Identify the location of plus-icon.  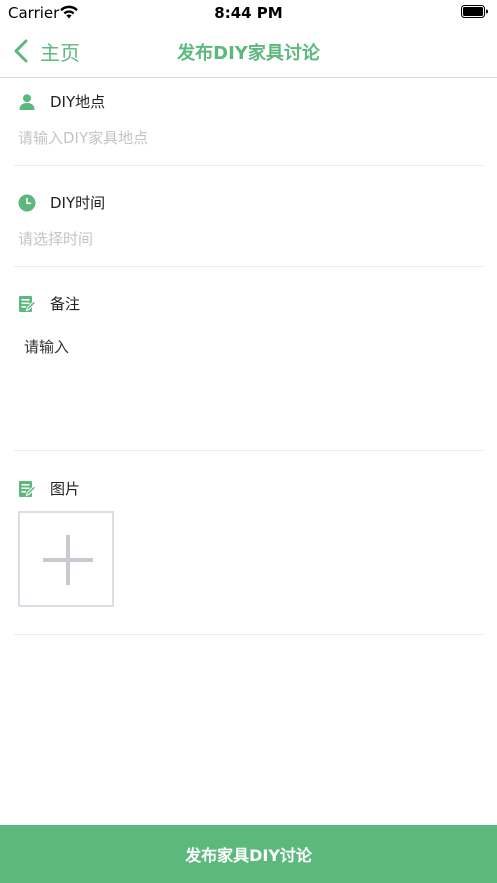
(68, 560).